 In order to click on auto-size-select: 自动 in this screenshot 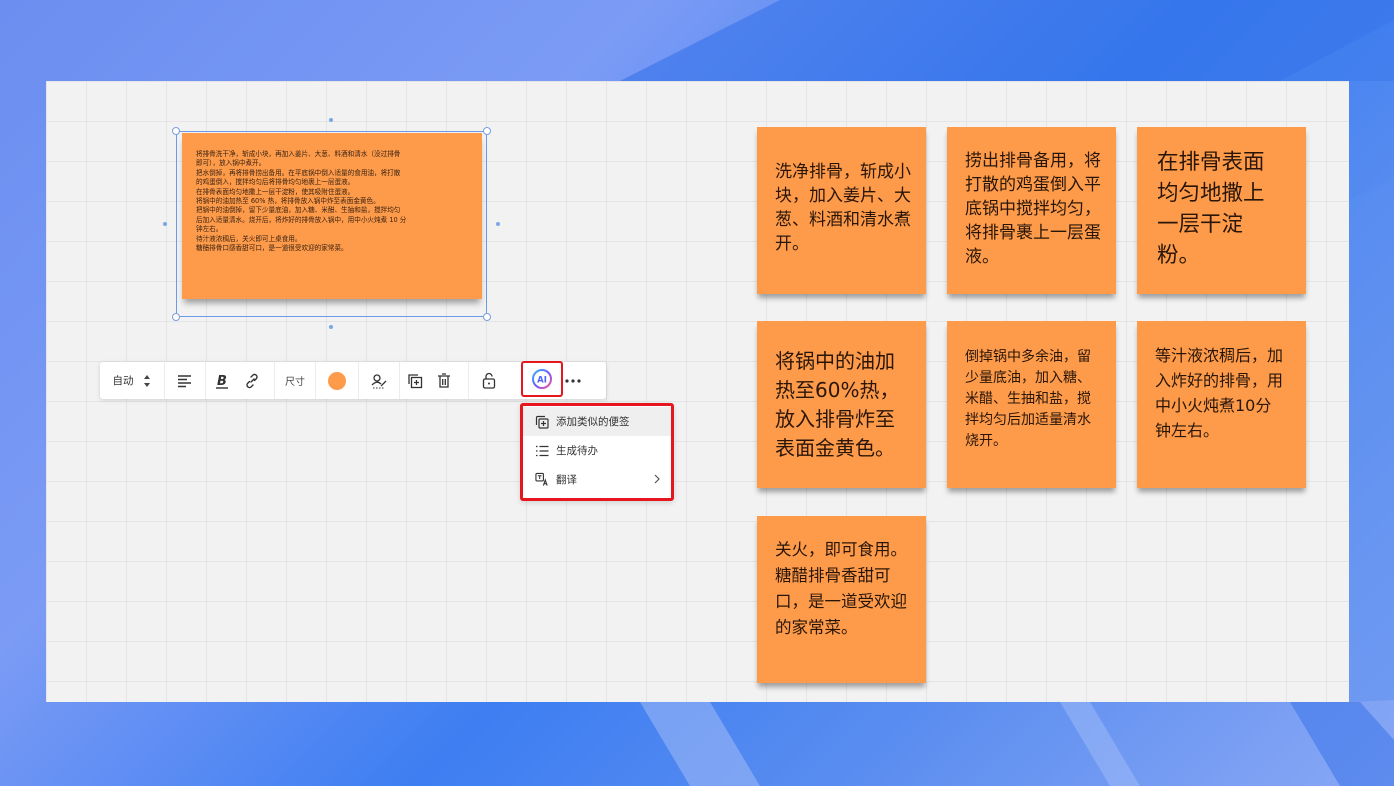, I will do `click(132, 380)`.